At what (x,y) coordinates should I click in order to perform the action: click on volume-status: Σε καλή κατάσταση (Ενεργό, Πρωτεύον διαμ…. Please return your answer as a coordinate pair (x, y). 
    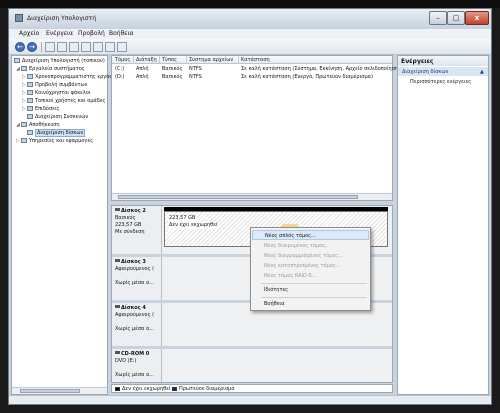
    Looking at the image, I should click on (307, 77).